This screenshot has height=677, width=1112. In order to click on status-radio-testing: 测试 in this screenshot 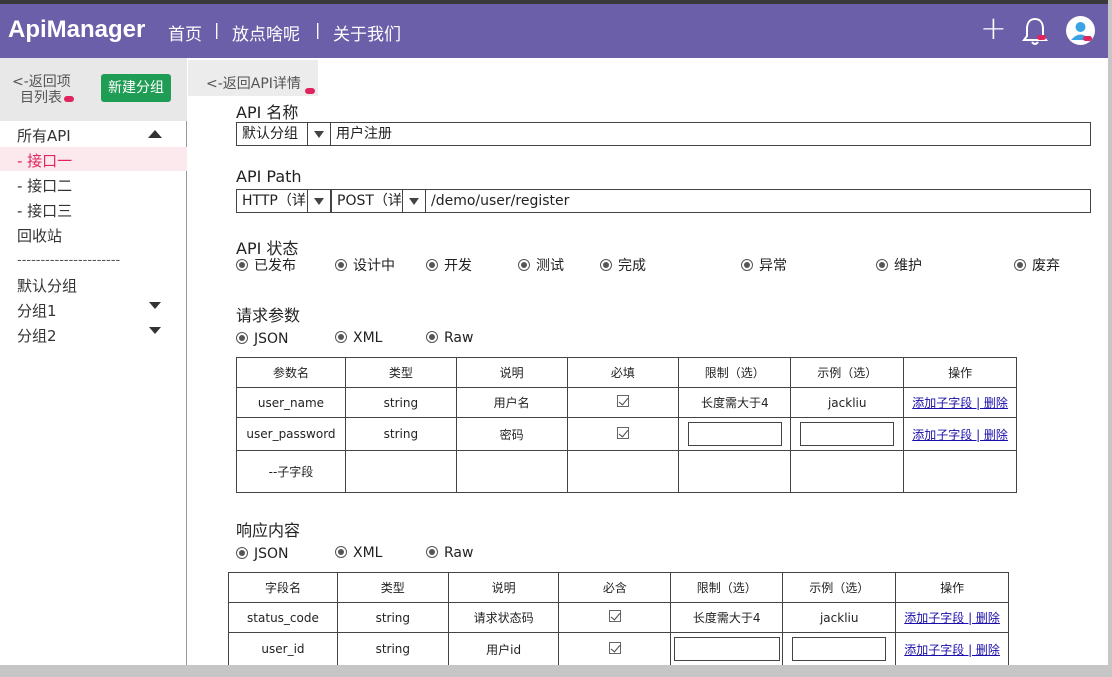, I will do `click(541, 265)`.